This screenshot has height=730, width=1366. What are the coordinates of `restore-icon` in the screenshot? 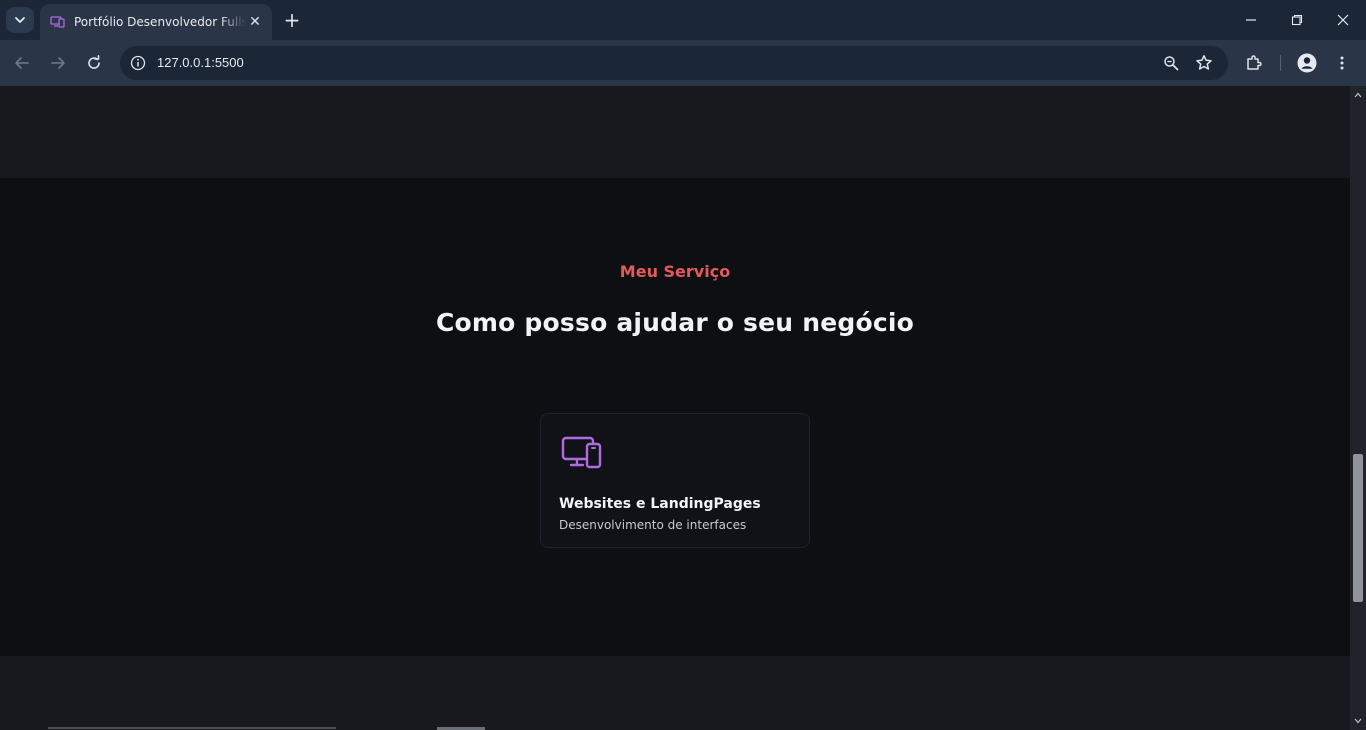 It's located at (1297, 20).